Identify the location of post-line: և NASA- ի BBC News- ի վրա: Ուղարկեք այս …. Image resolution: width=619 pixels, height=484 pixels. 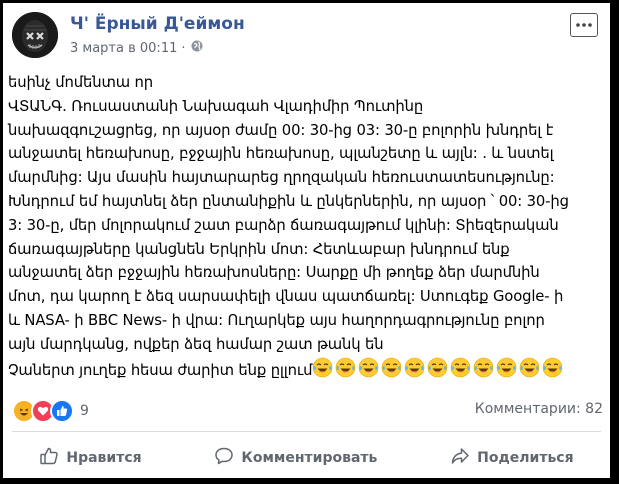
(276, 320).